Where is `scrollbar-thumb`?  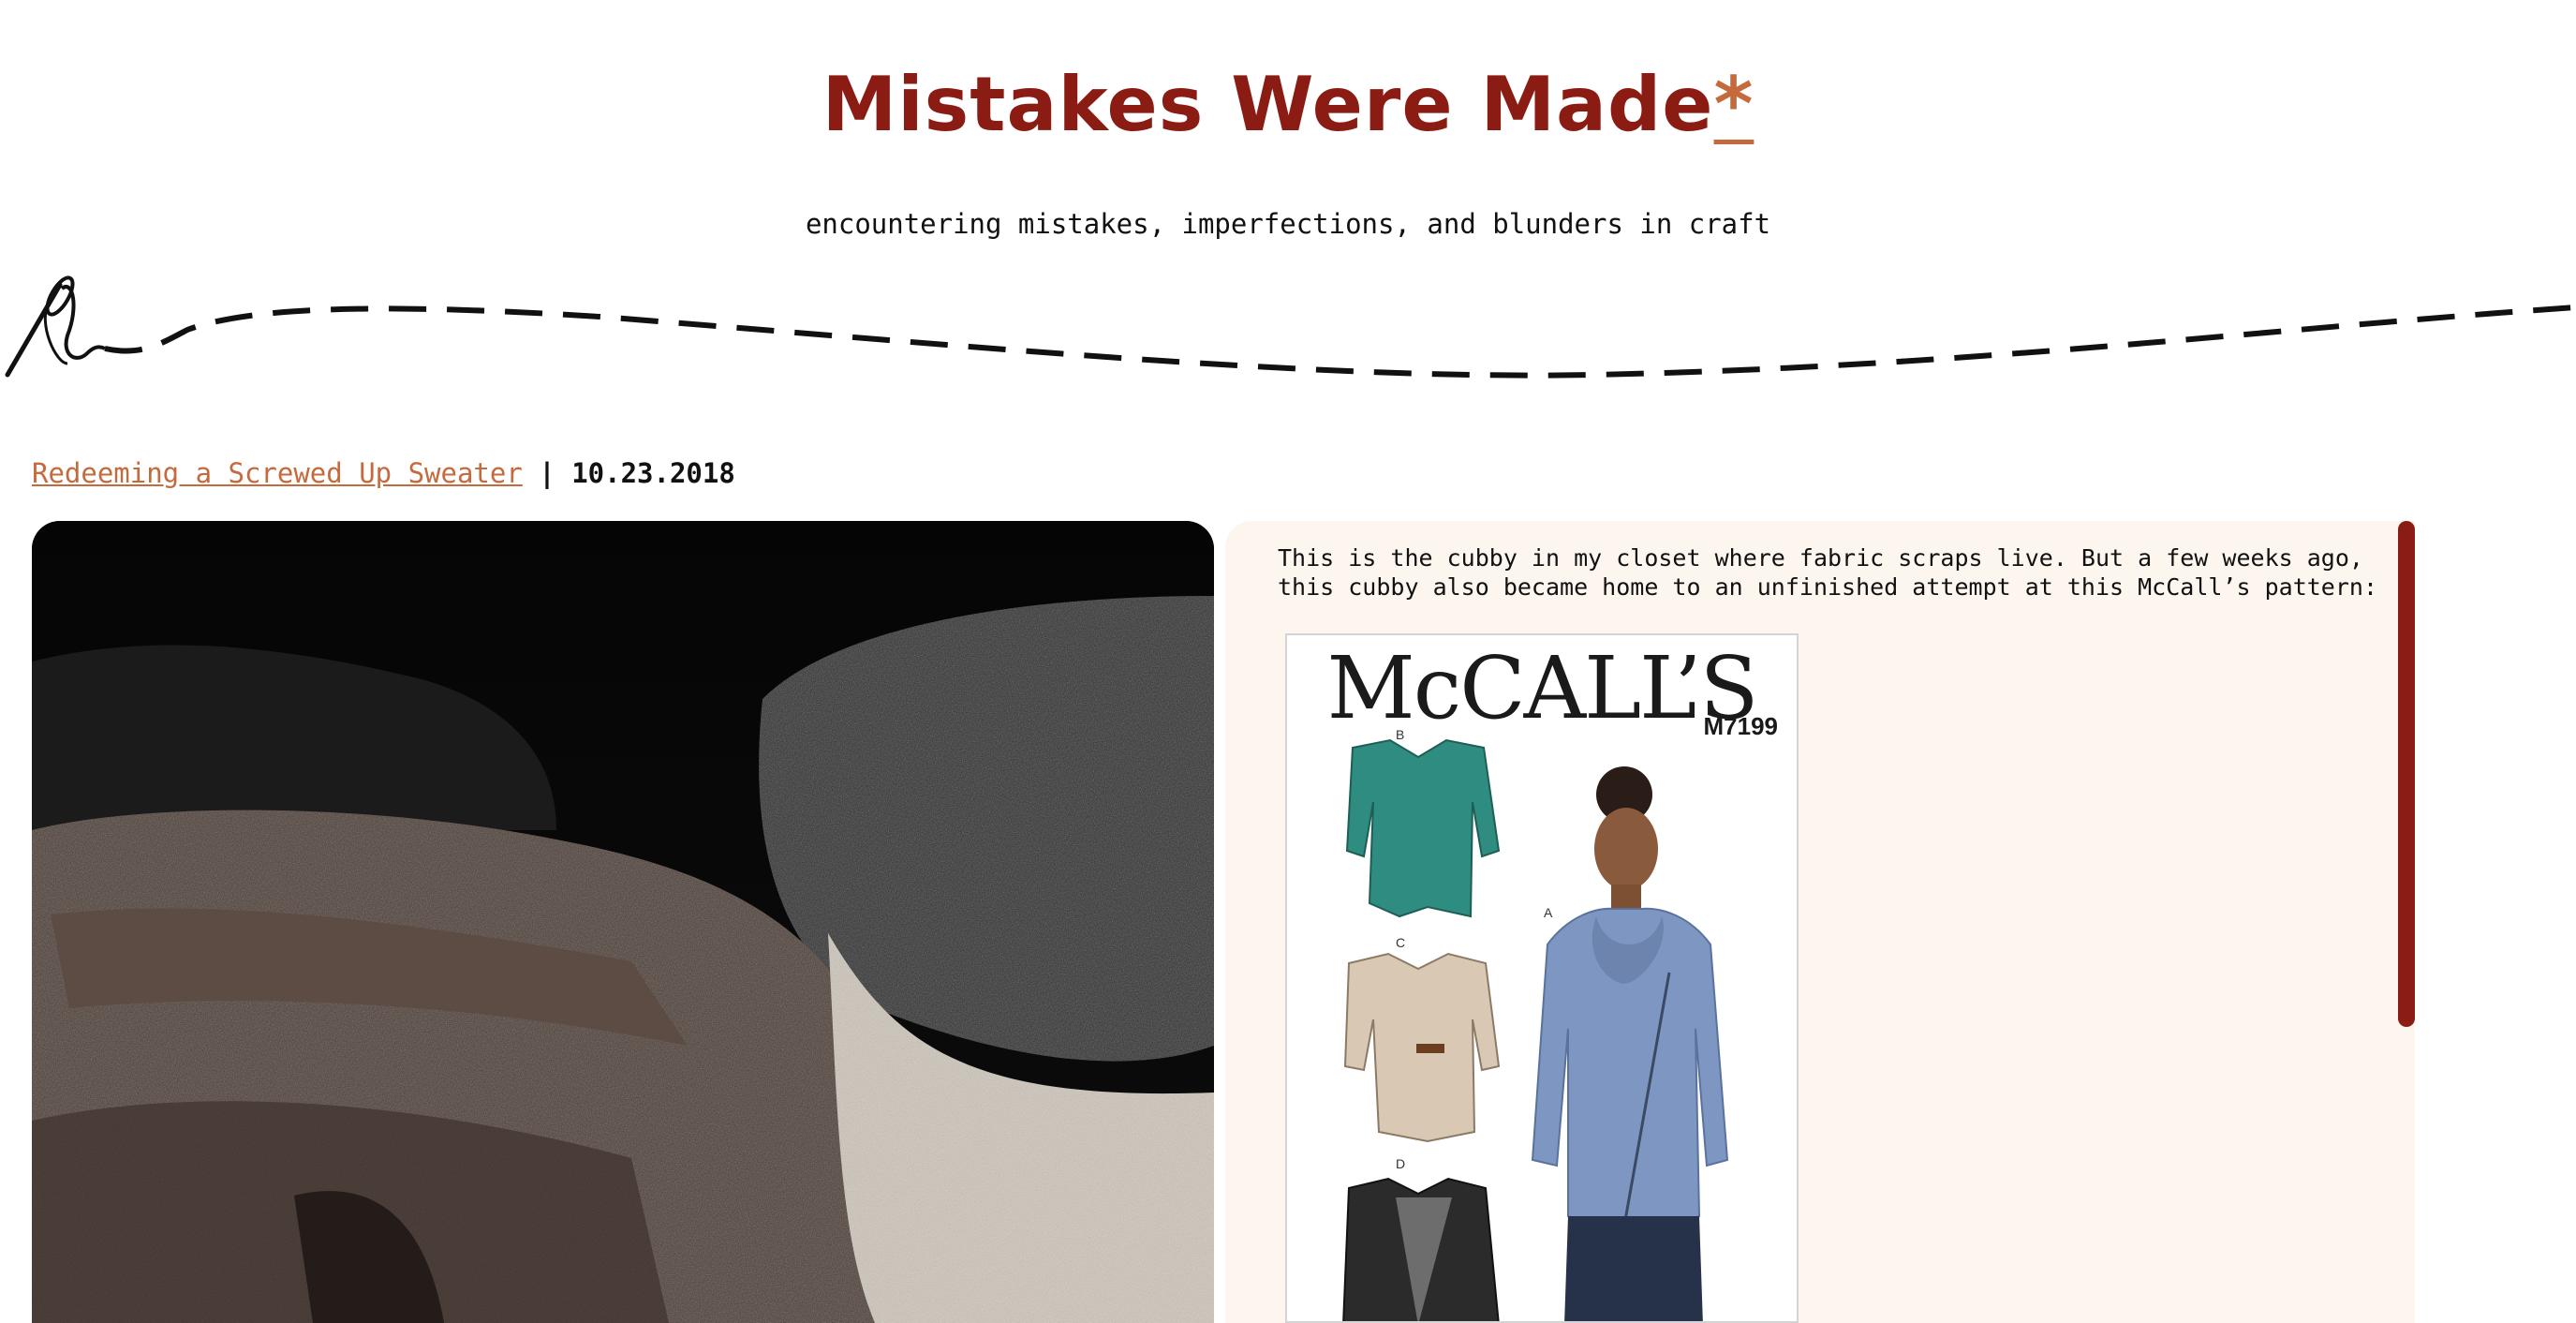 scrollbar-thumb is located at coordinates (2406, 774).